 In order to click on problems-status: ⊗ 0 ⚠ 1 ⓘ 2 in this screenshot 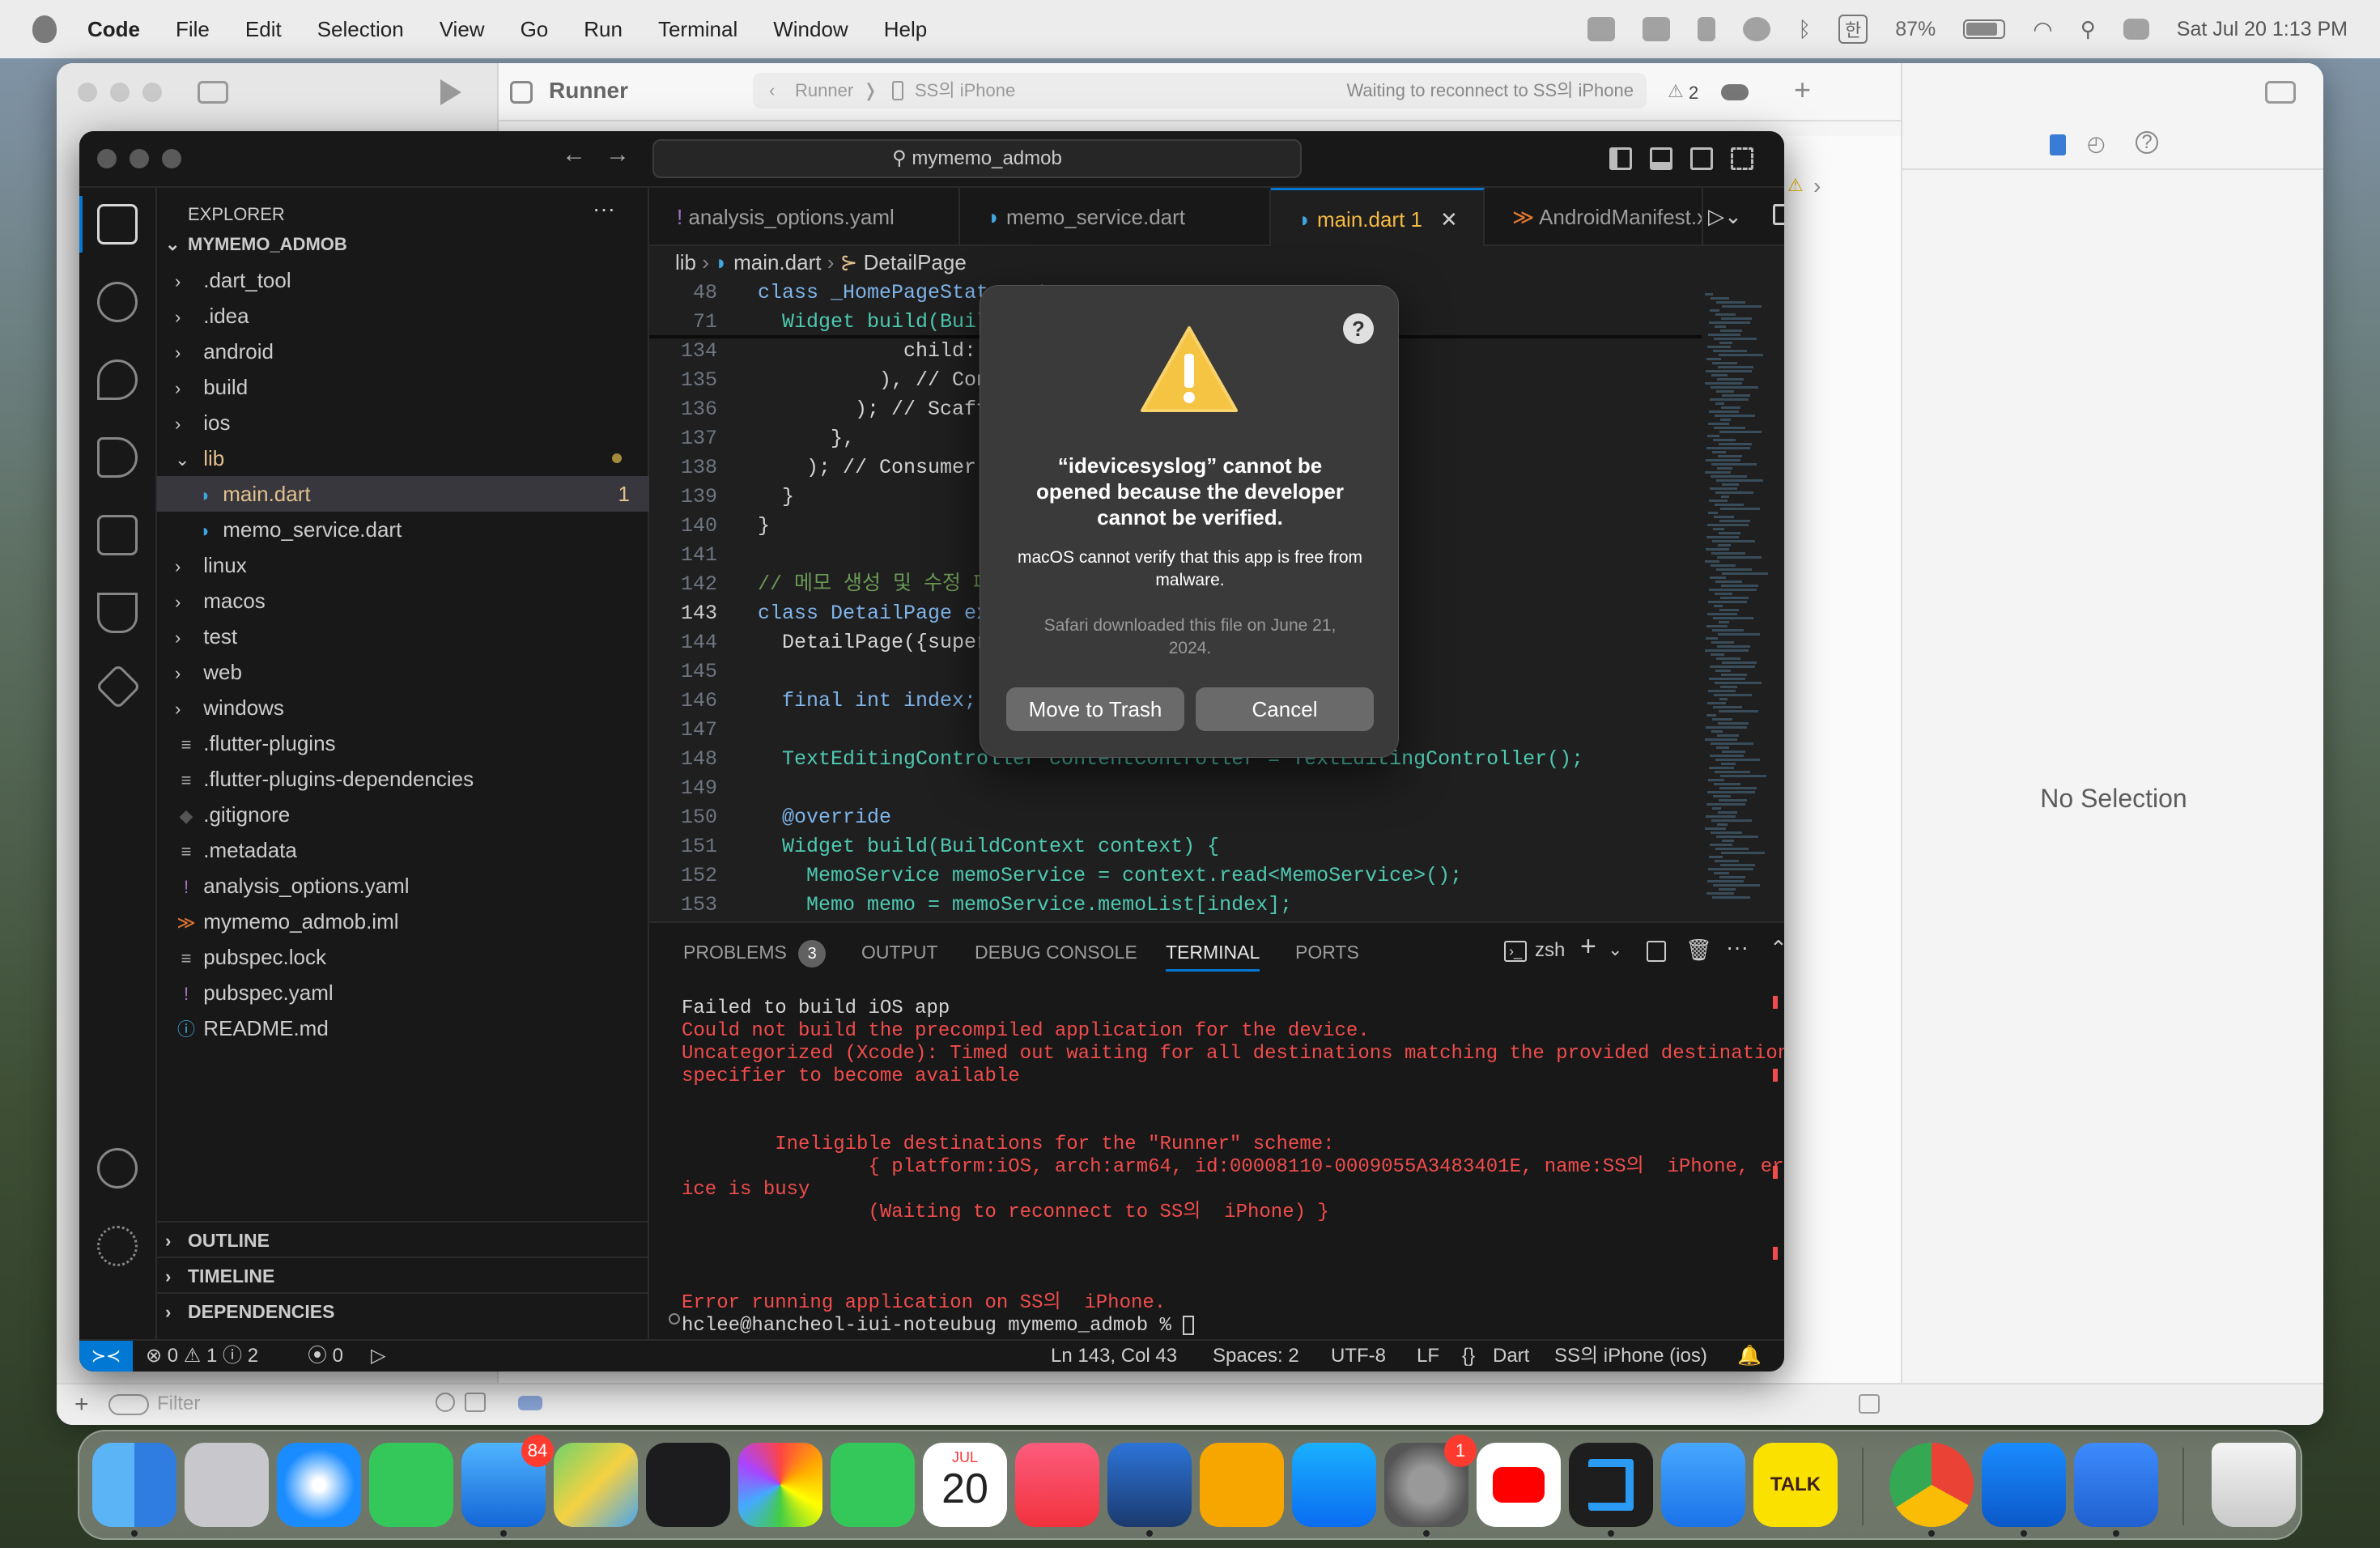, I will do `click(202, 1357)`.